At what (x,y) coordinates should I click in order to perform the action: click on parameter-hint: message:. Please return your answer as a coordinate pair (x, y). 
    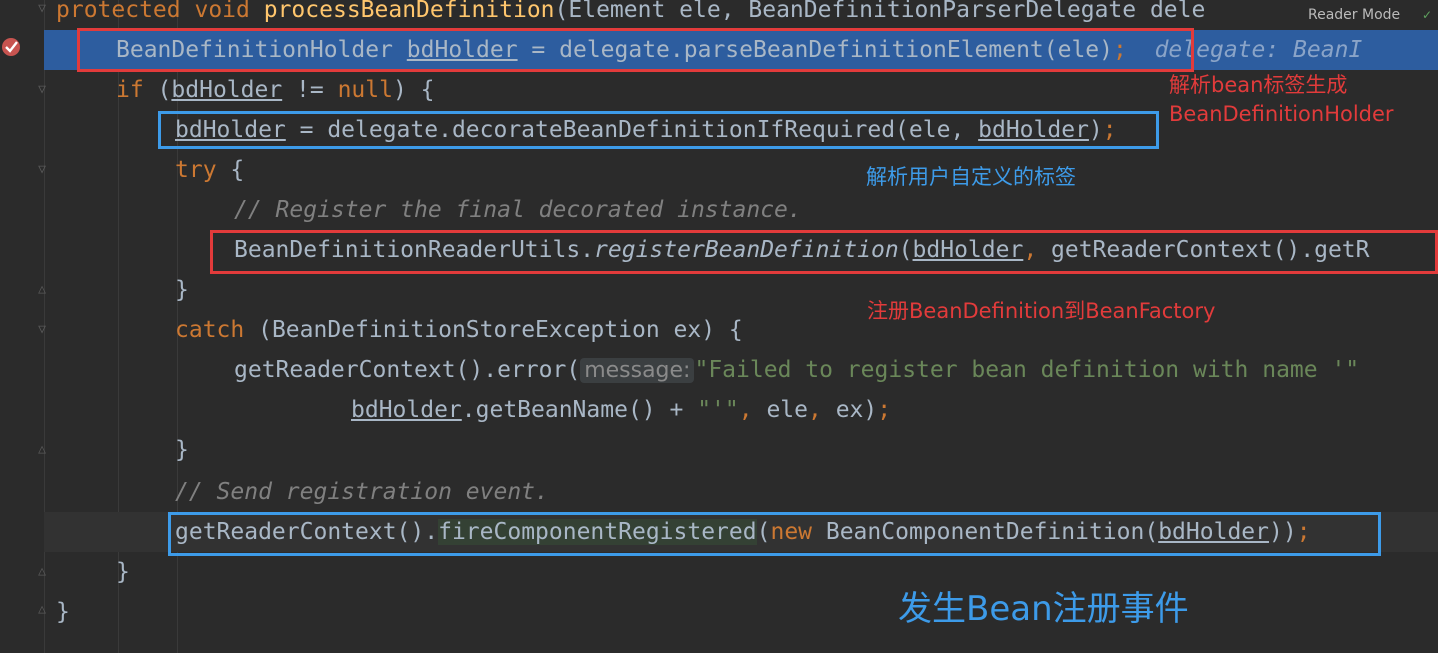
    Looking at the image, I should click on (637, 370).